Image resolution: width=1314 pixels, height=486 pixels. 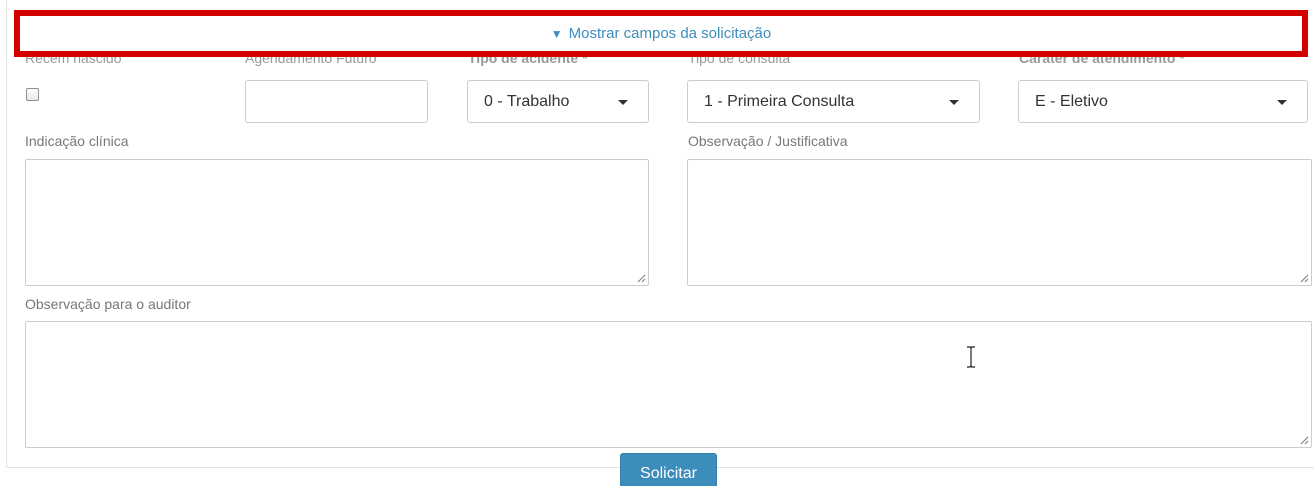 What do you see at coordinates (779, 101) in the screenshot?
I see `tipo-consulta-value: 1 - Primeira Consulta` at bounding box center [779, 101].